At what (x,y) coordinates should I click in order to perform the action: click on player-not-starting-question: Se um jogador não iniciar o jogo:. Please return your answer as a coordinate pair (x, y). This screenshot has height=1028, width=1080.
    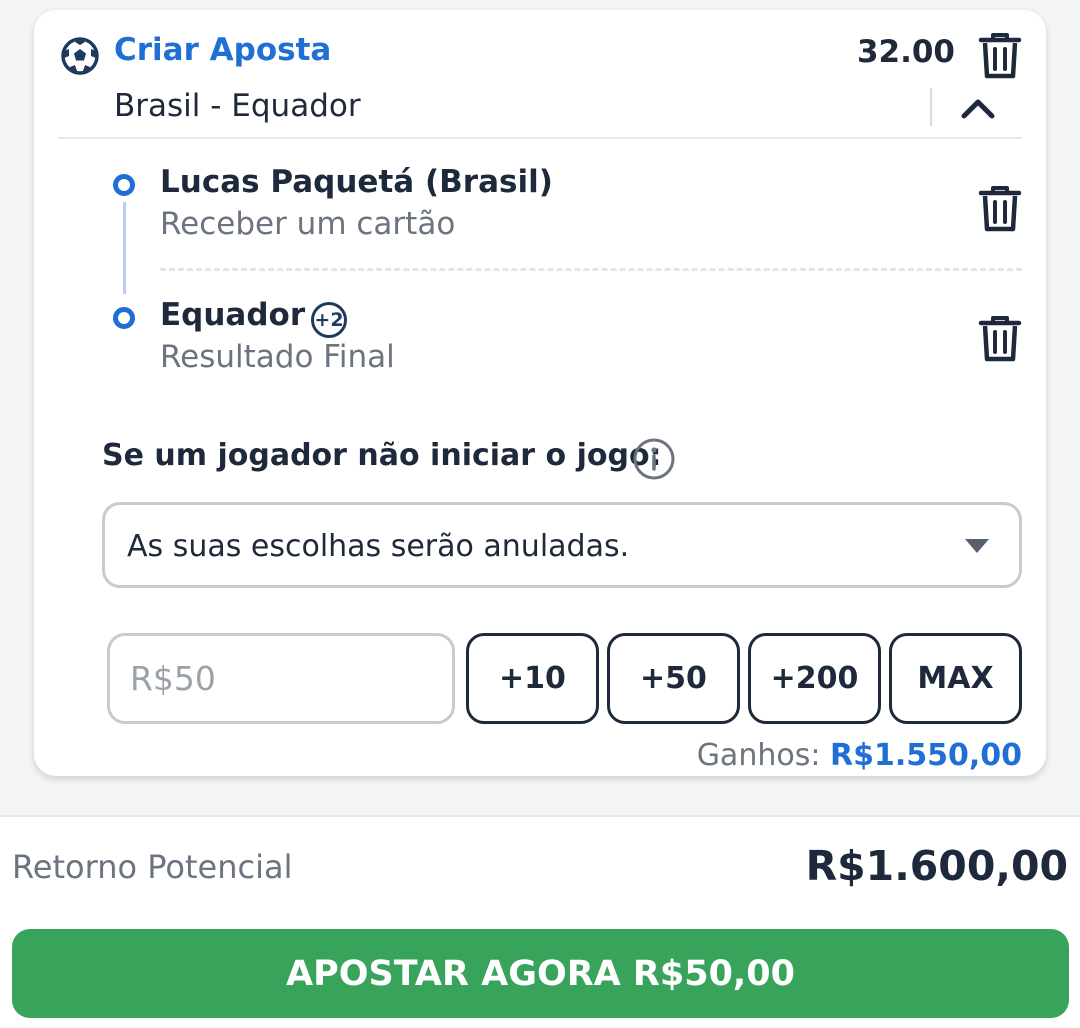
    Looking at the image, I should click on (382, 455).